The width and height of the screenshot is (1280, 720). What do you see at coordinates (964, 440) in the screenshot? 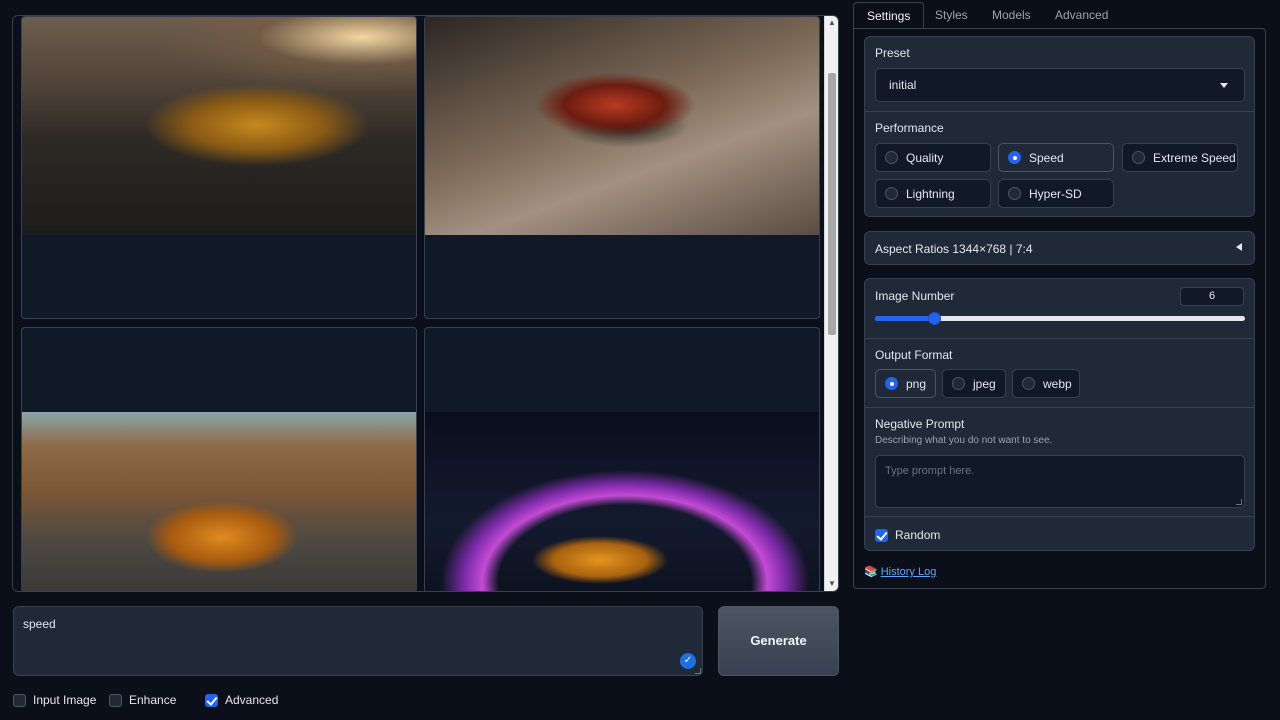
I see `negative-prompt-hint: Describing what you do not want to see.` at bounding box center [964, 440].